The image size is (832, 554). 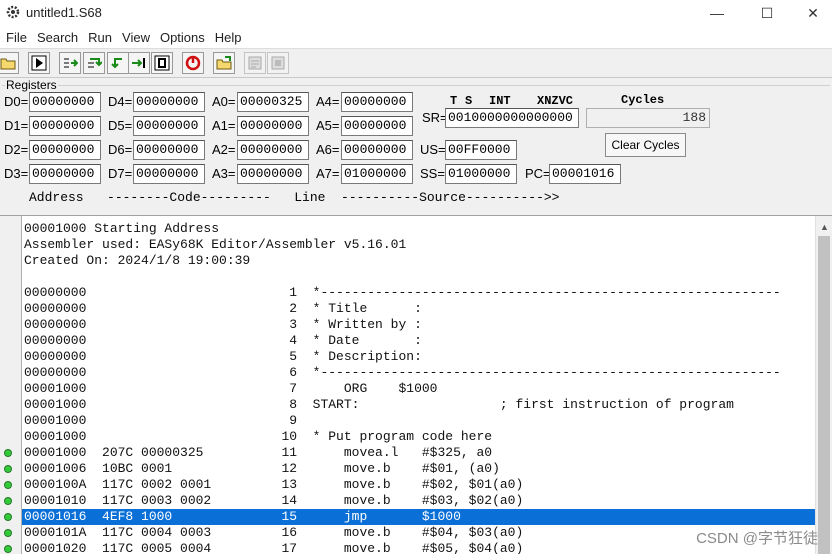 What do you see at coordinates (193, 63) in the screenshot?
I see `reset-button` at bounding box center [193, 63].